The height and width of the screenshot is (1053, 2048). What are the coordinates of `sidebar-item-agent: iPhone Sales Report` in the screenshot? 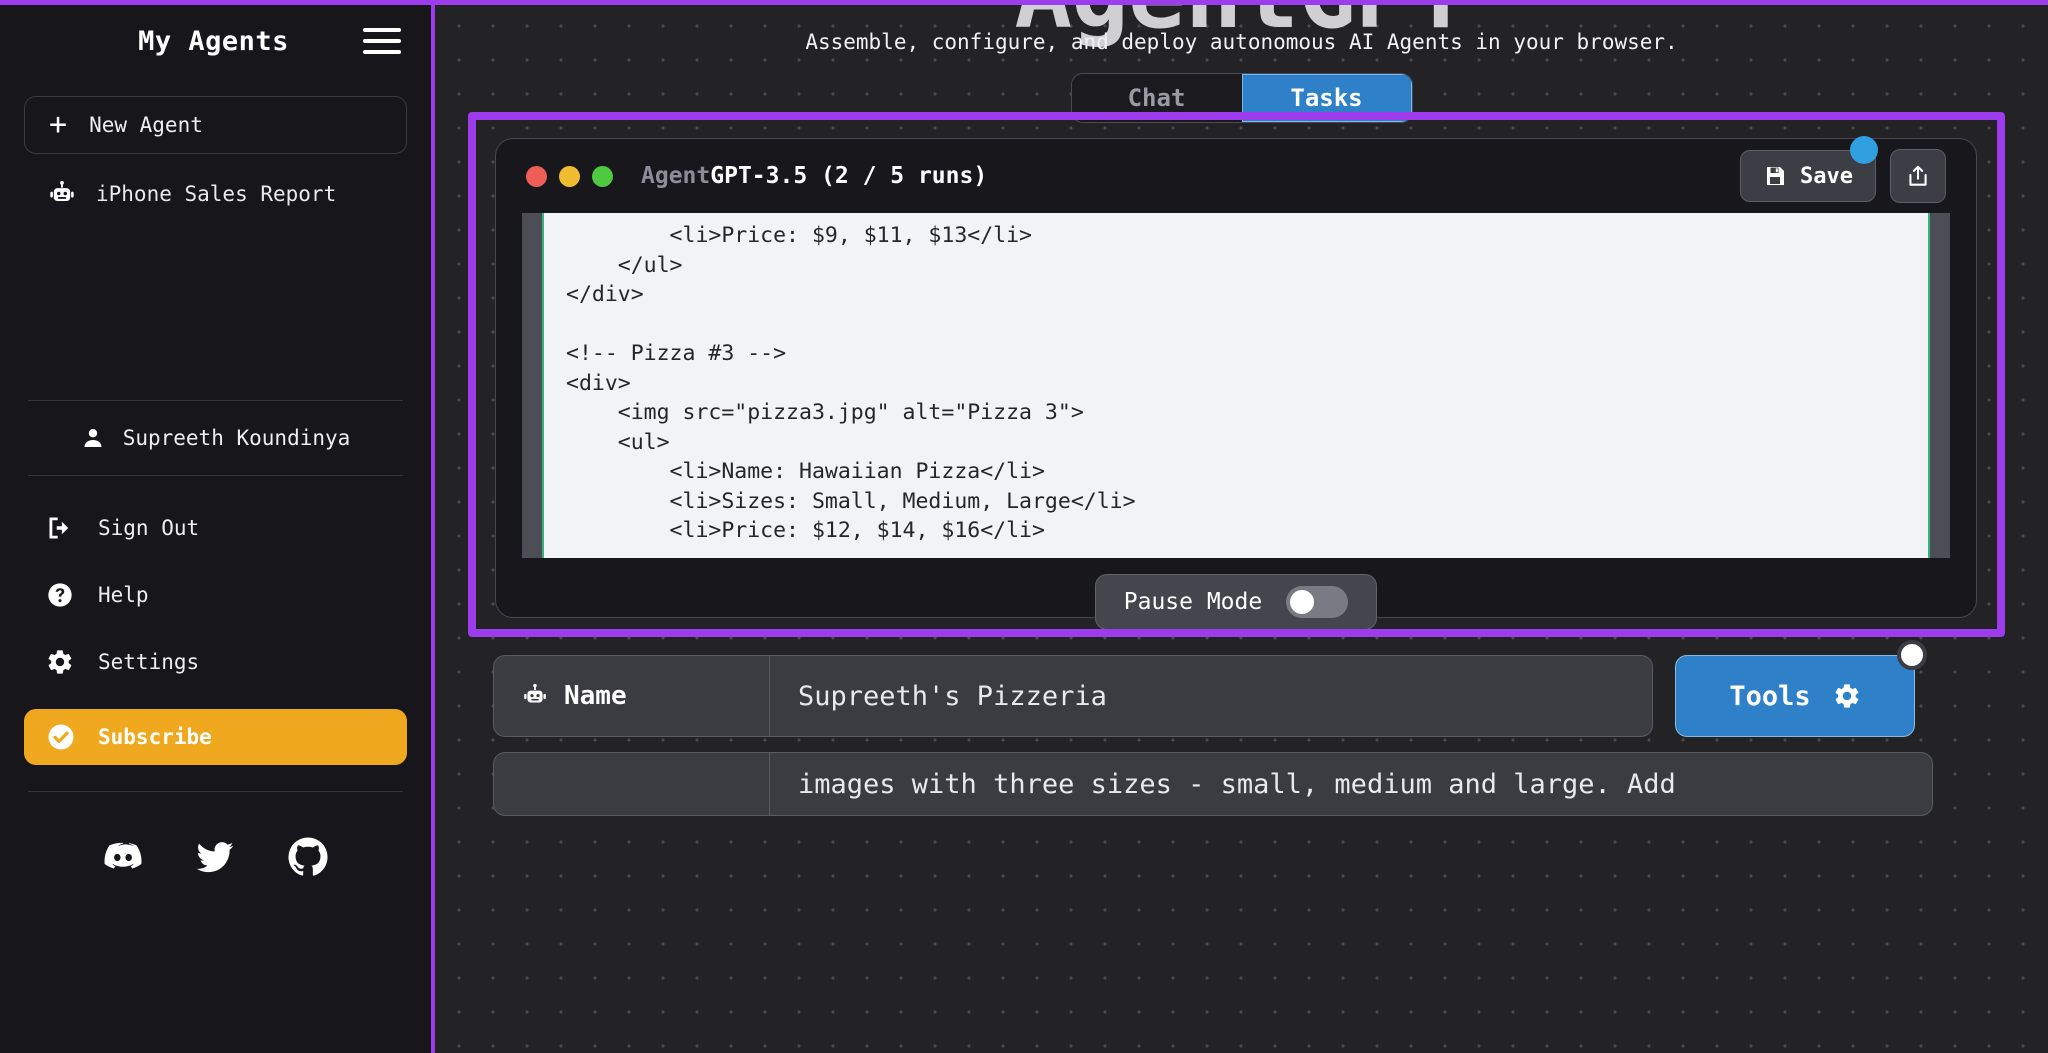 It's located at (215, 194).